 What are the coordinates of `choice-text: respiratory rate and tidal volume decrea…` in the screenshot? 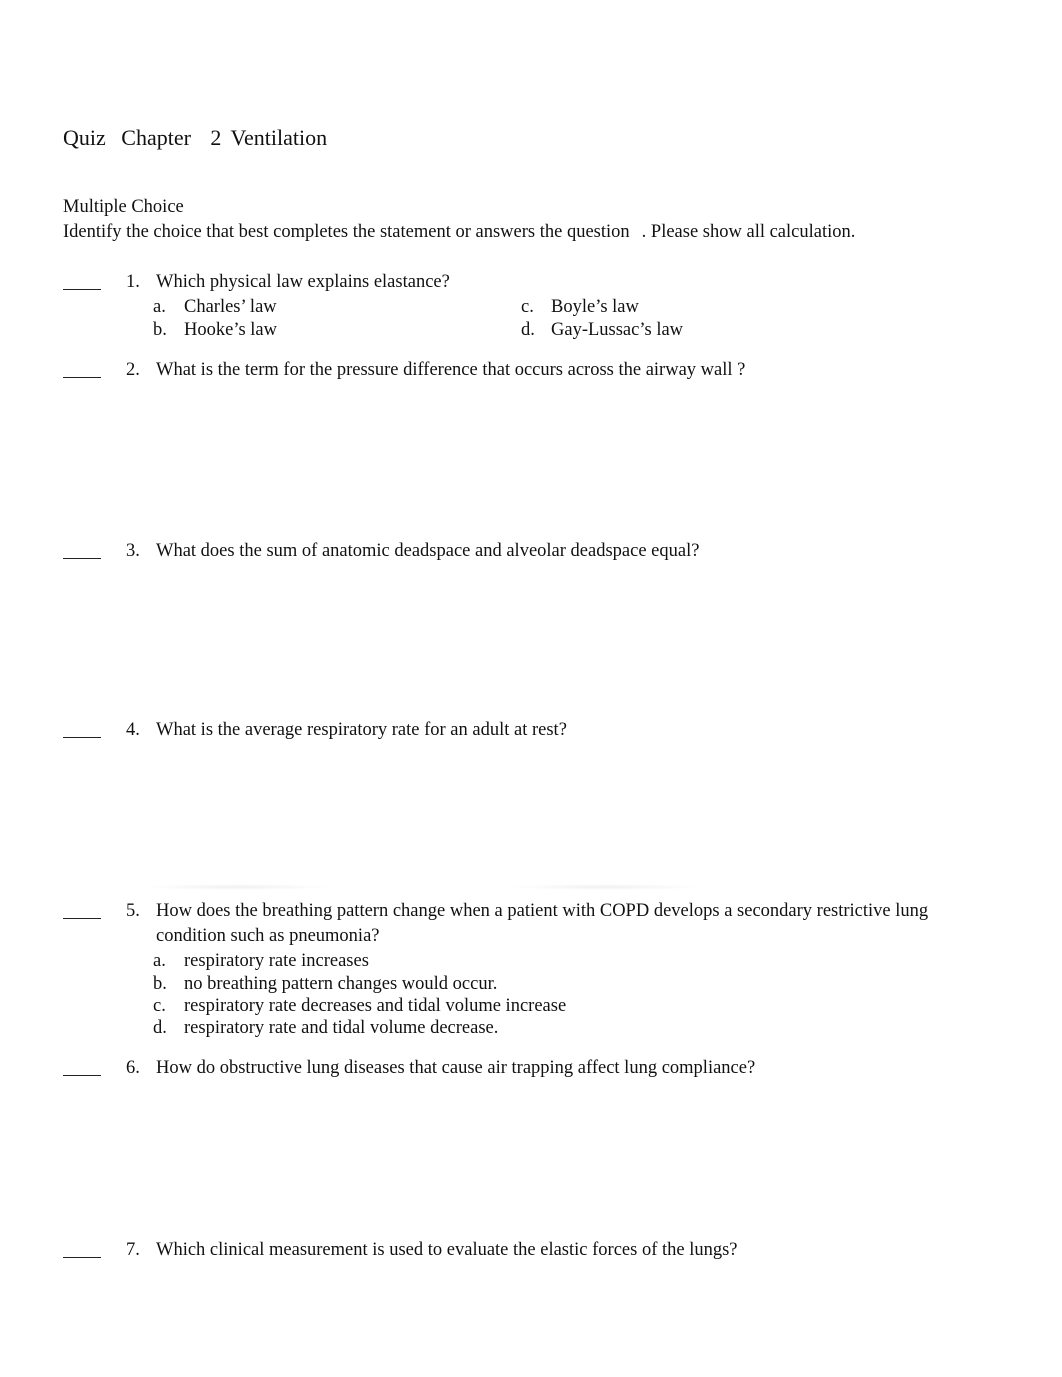 It's located at (341, 1028).